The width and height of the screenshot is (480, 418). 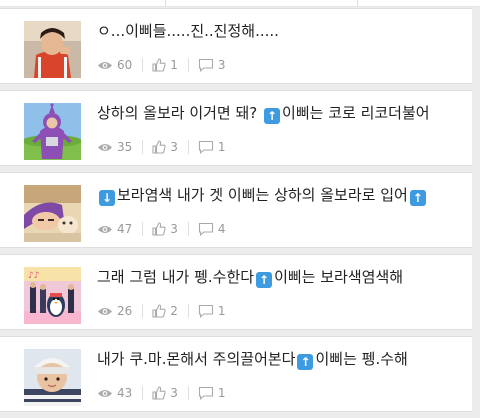 I want to click on view-count-value: 47, so click(x=125, y=229).